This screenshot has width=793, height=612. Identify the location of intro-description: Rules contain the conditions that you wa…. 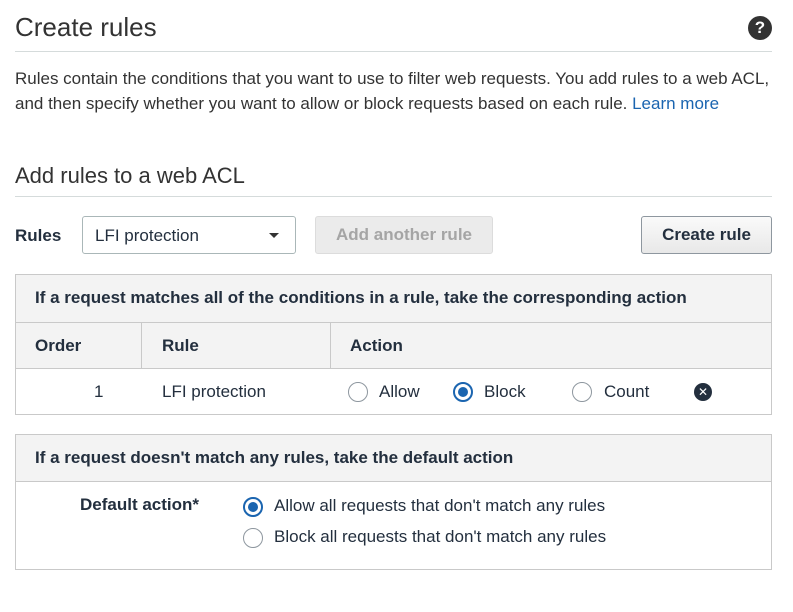
(395, 91).